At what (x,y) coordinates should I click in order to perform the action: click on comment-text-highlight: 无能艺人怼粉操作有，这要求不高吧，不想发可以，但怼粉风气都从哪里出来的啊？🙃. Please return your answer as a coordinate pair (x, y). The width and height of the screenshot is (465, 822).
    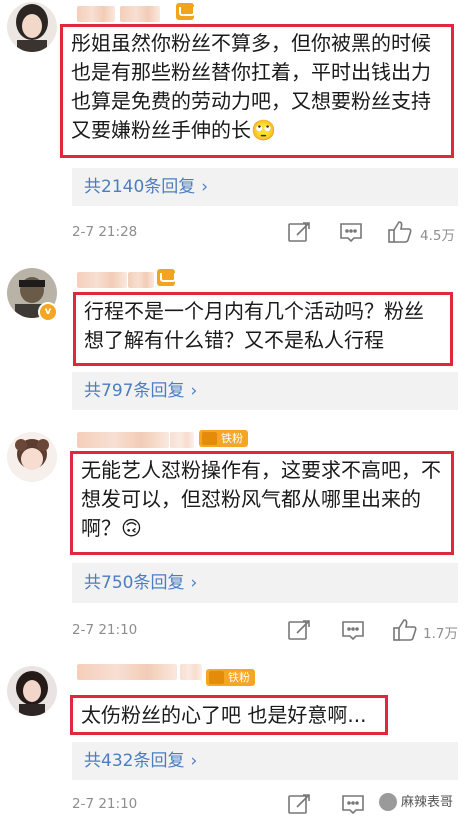
    Looking at the image, I should click on (262, 503).